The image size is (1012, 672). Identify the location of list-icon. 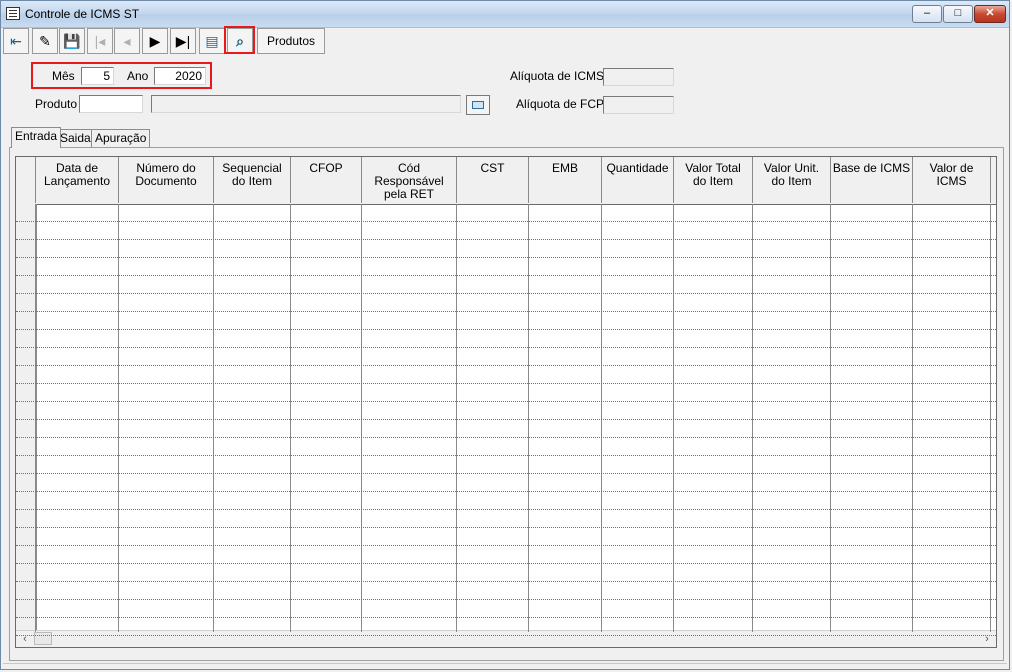
(478, 105).